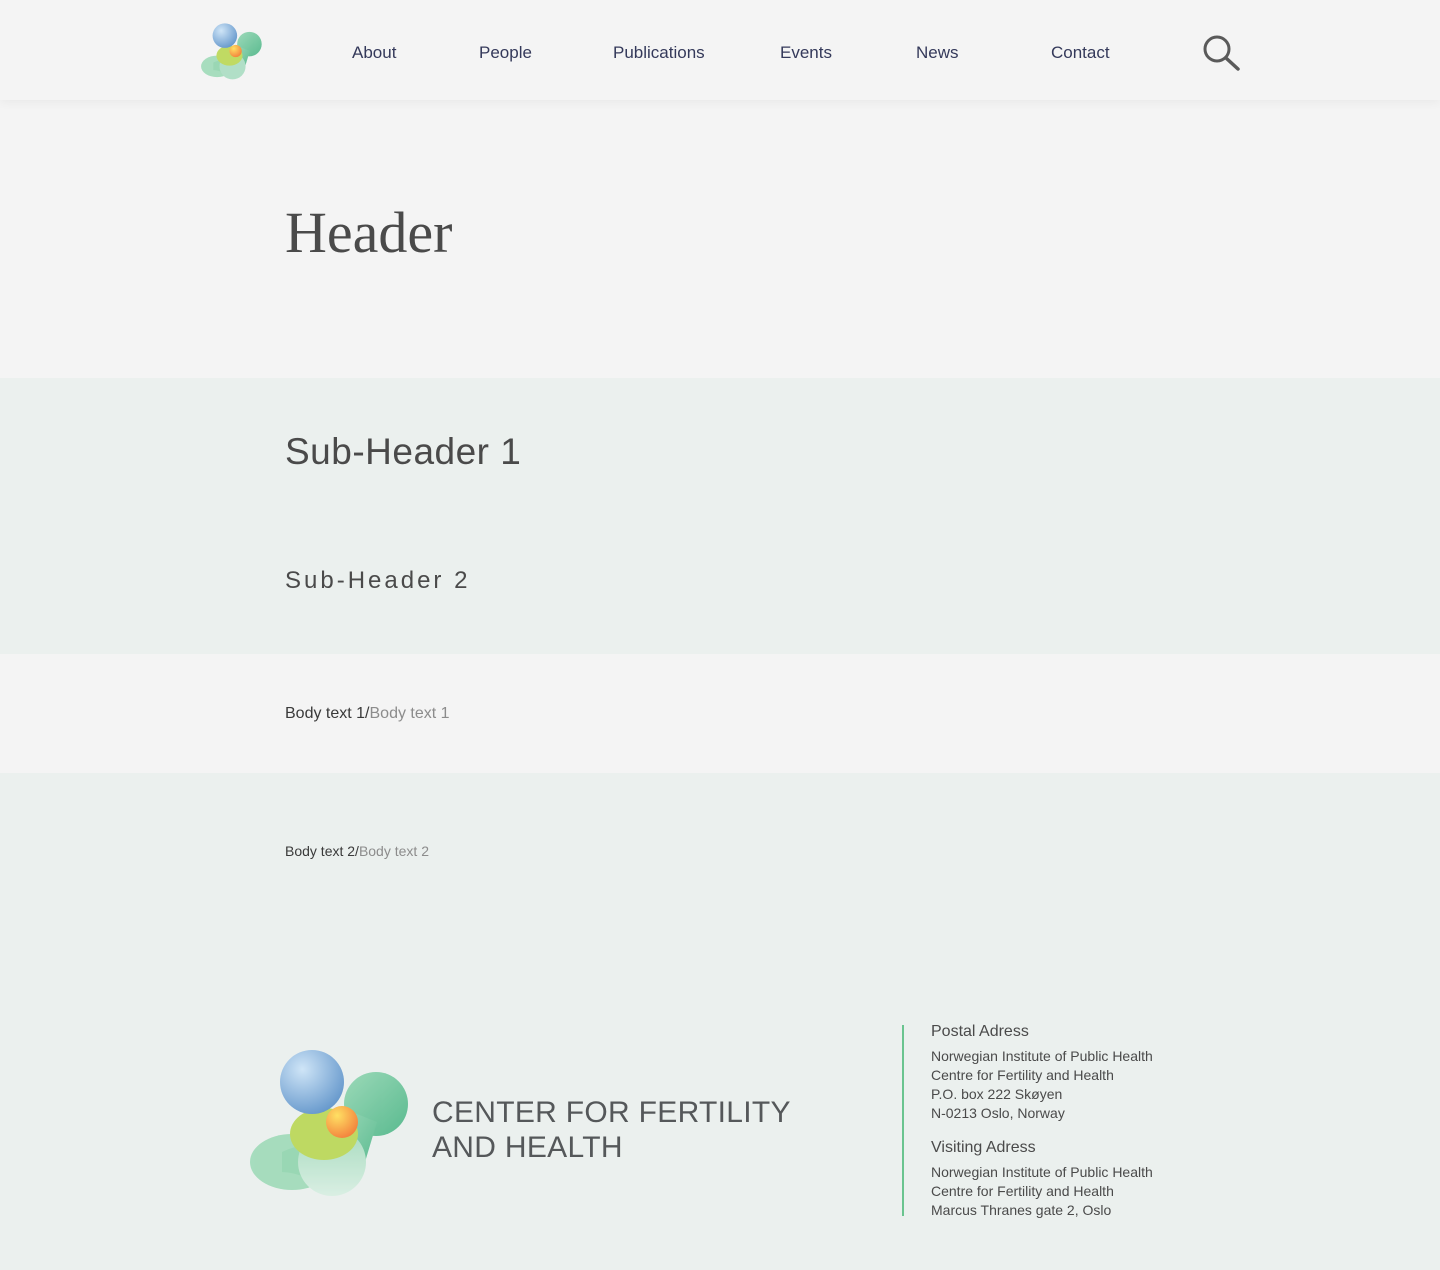 The height and width of the screenshot is (1270, 1440). Describe the element at coordinates (983, 1147) in the screenshot. I see `visiting-address-heading: Visiting Adress` at that location.